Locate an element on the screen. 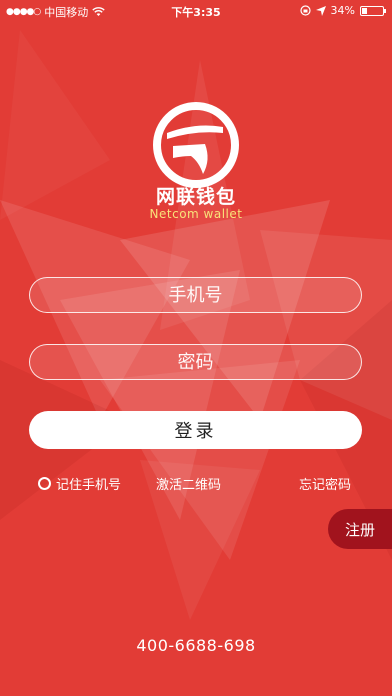  status-right: 34% is located at coordinates (342, 10).